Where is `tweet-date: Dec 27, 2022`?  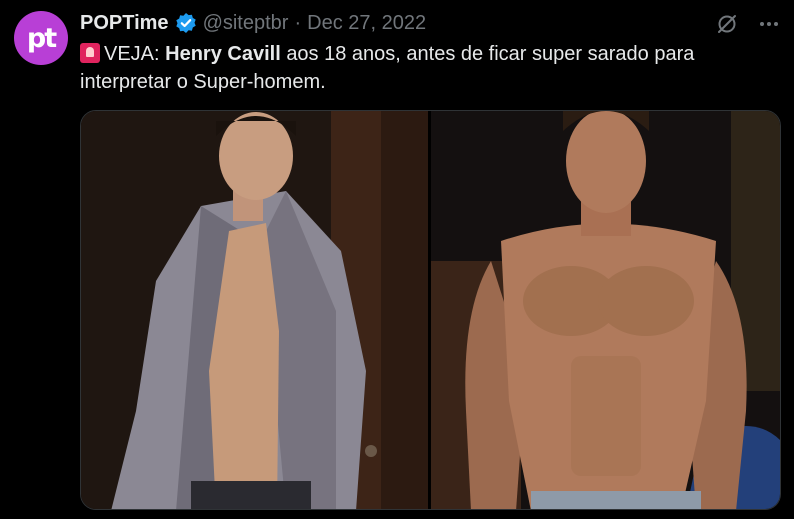
tweet-date: Dec 27, 2022 is located at coordinates (366, 23).